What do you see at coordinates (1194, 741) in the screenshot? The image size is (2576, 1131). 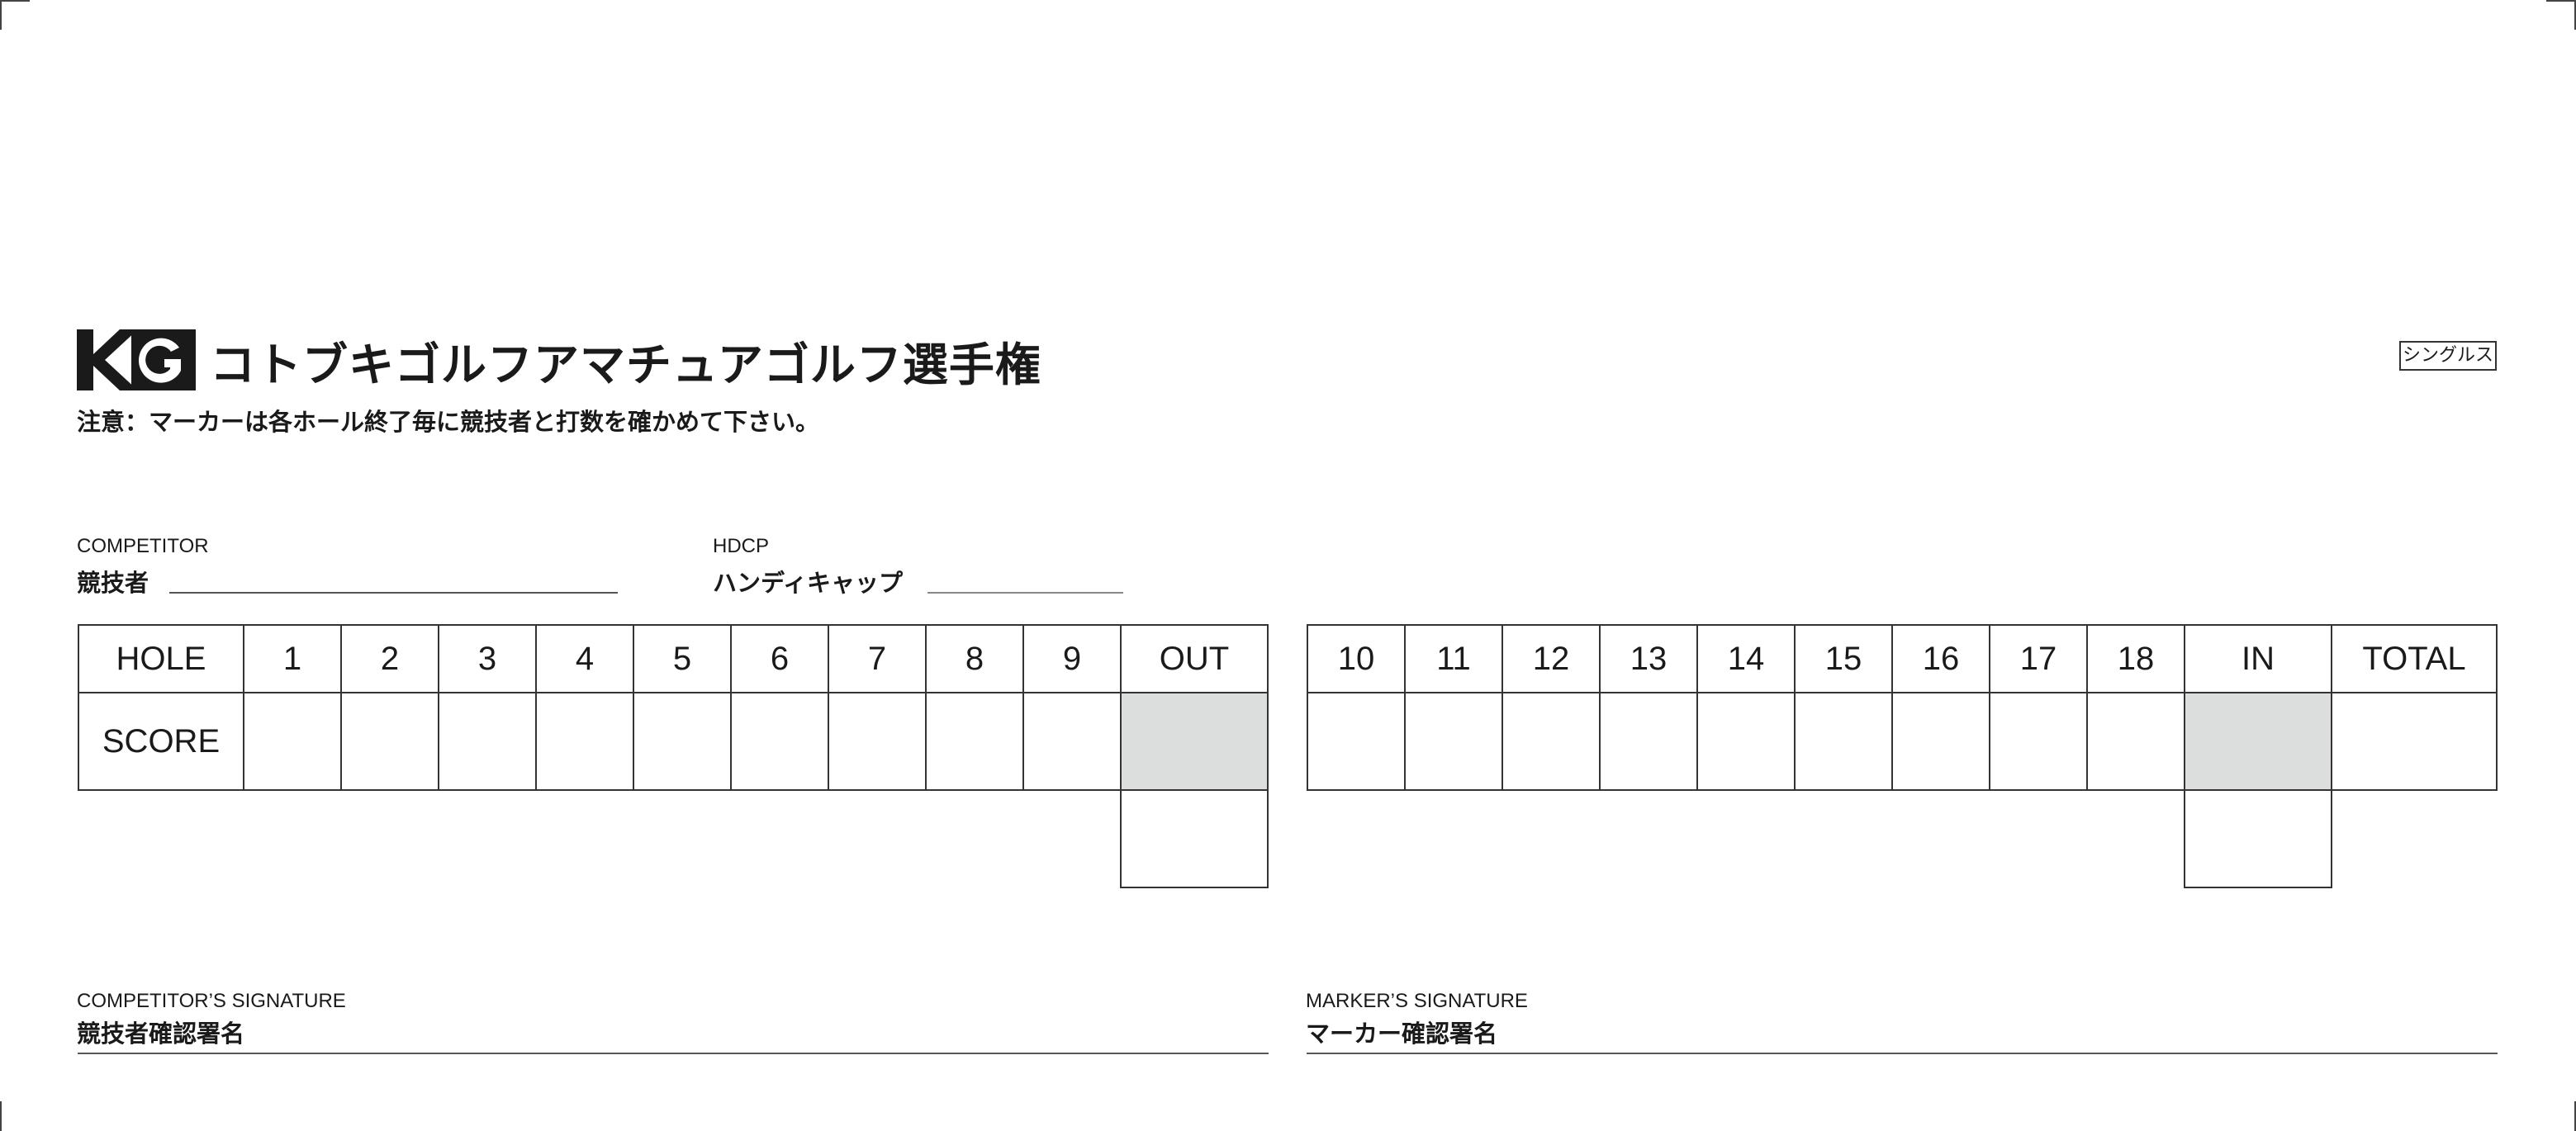 I see `out-shaded-cell` at bounding box center [1194, 741].